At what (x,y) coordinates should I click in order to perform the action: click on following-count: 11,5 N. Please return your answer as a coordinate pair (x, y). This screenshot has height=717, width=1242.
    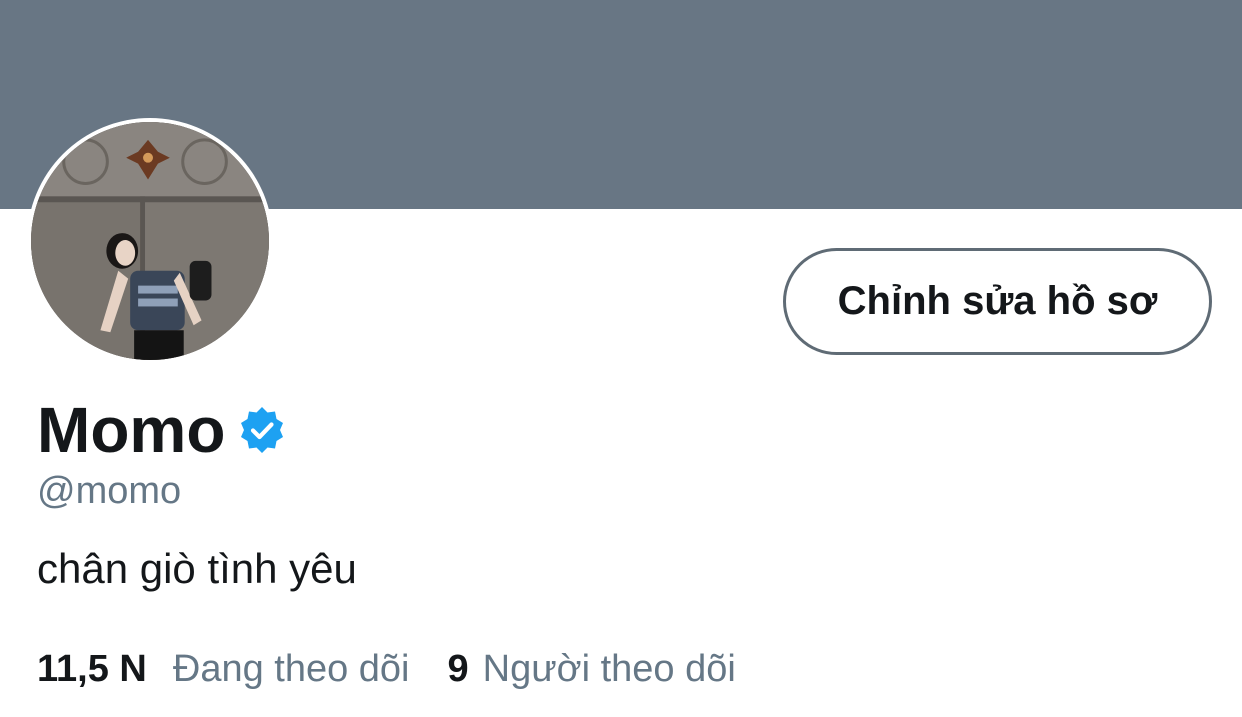
    Looking at the image, I should click on (92, 669).